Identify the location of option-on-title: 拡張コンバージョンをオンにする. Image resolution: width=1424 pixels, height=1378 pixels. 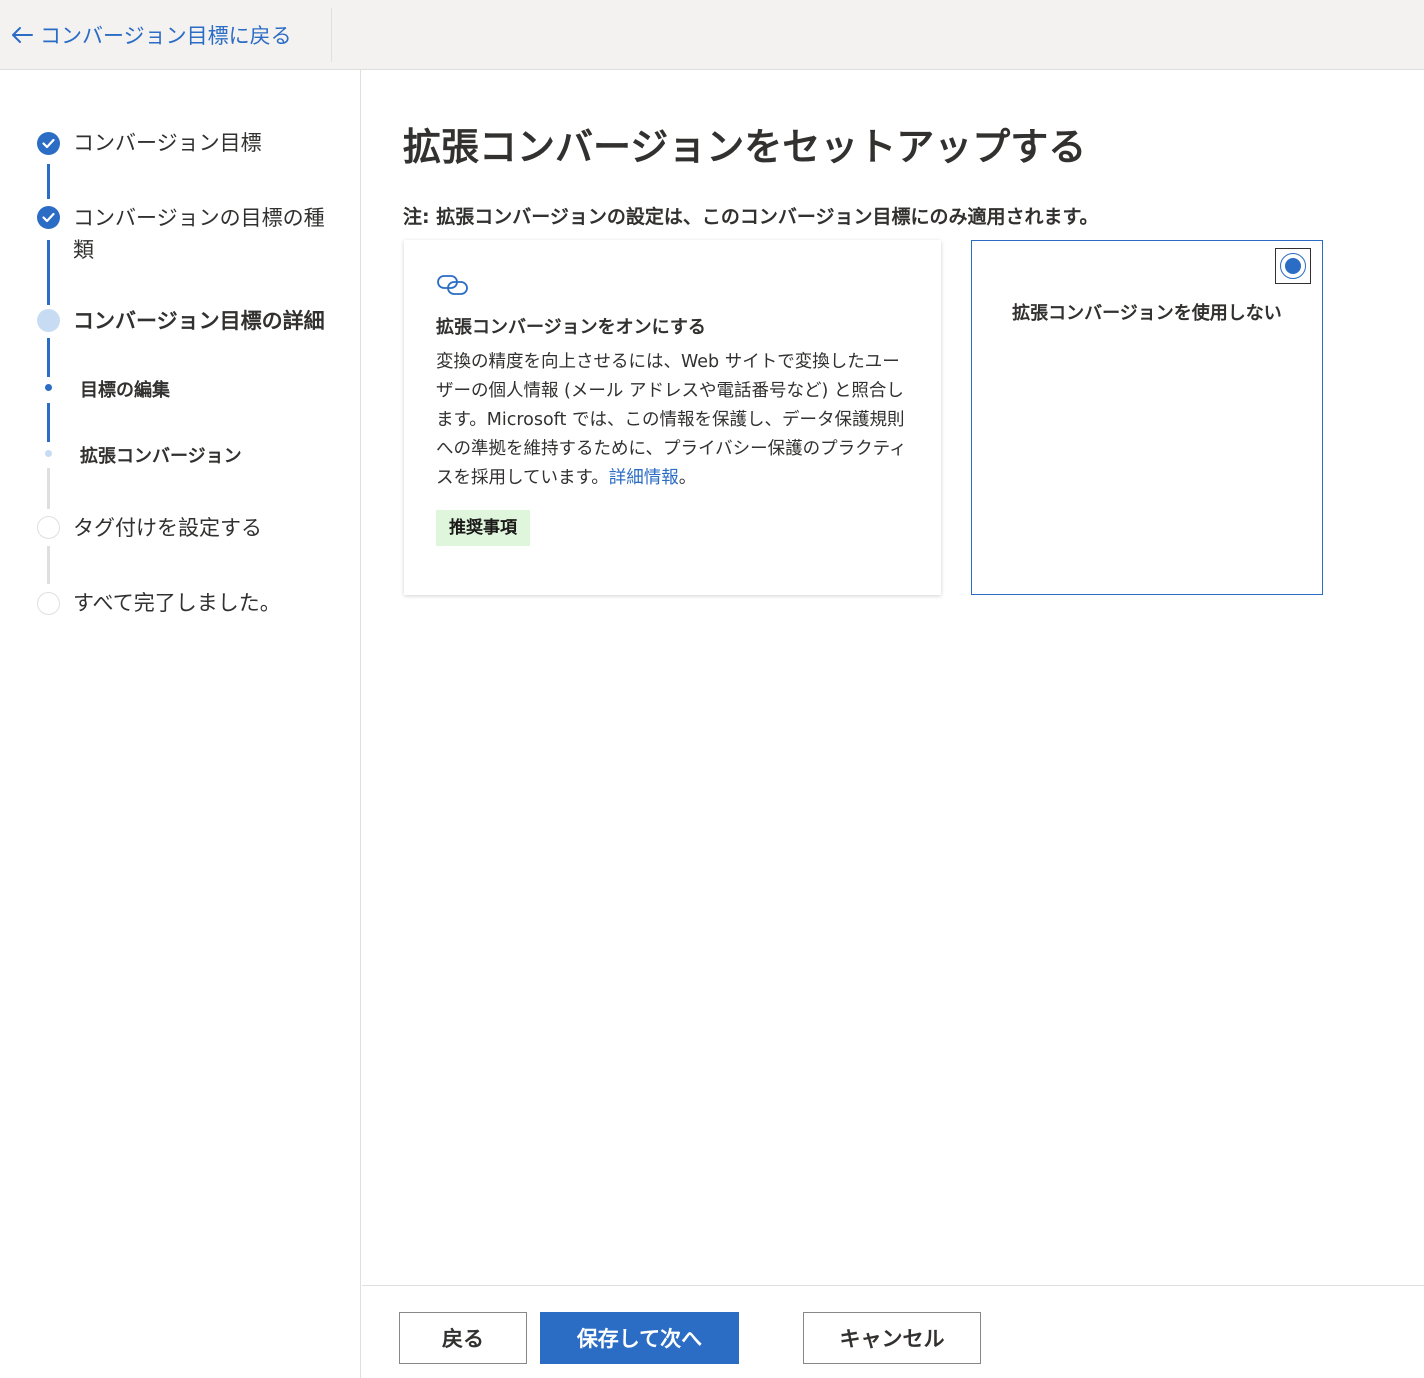
(571, 327).